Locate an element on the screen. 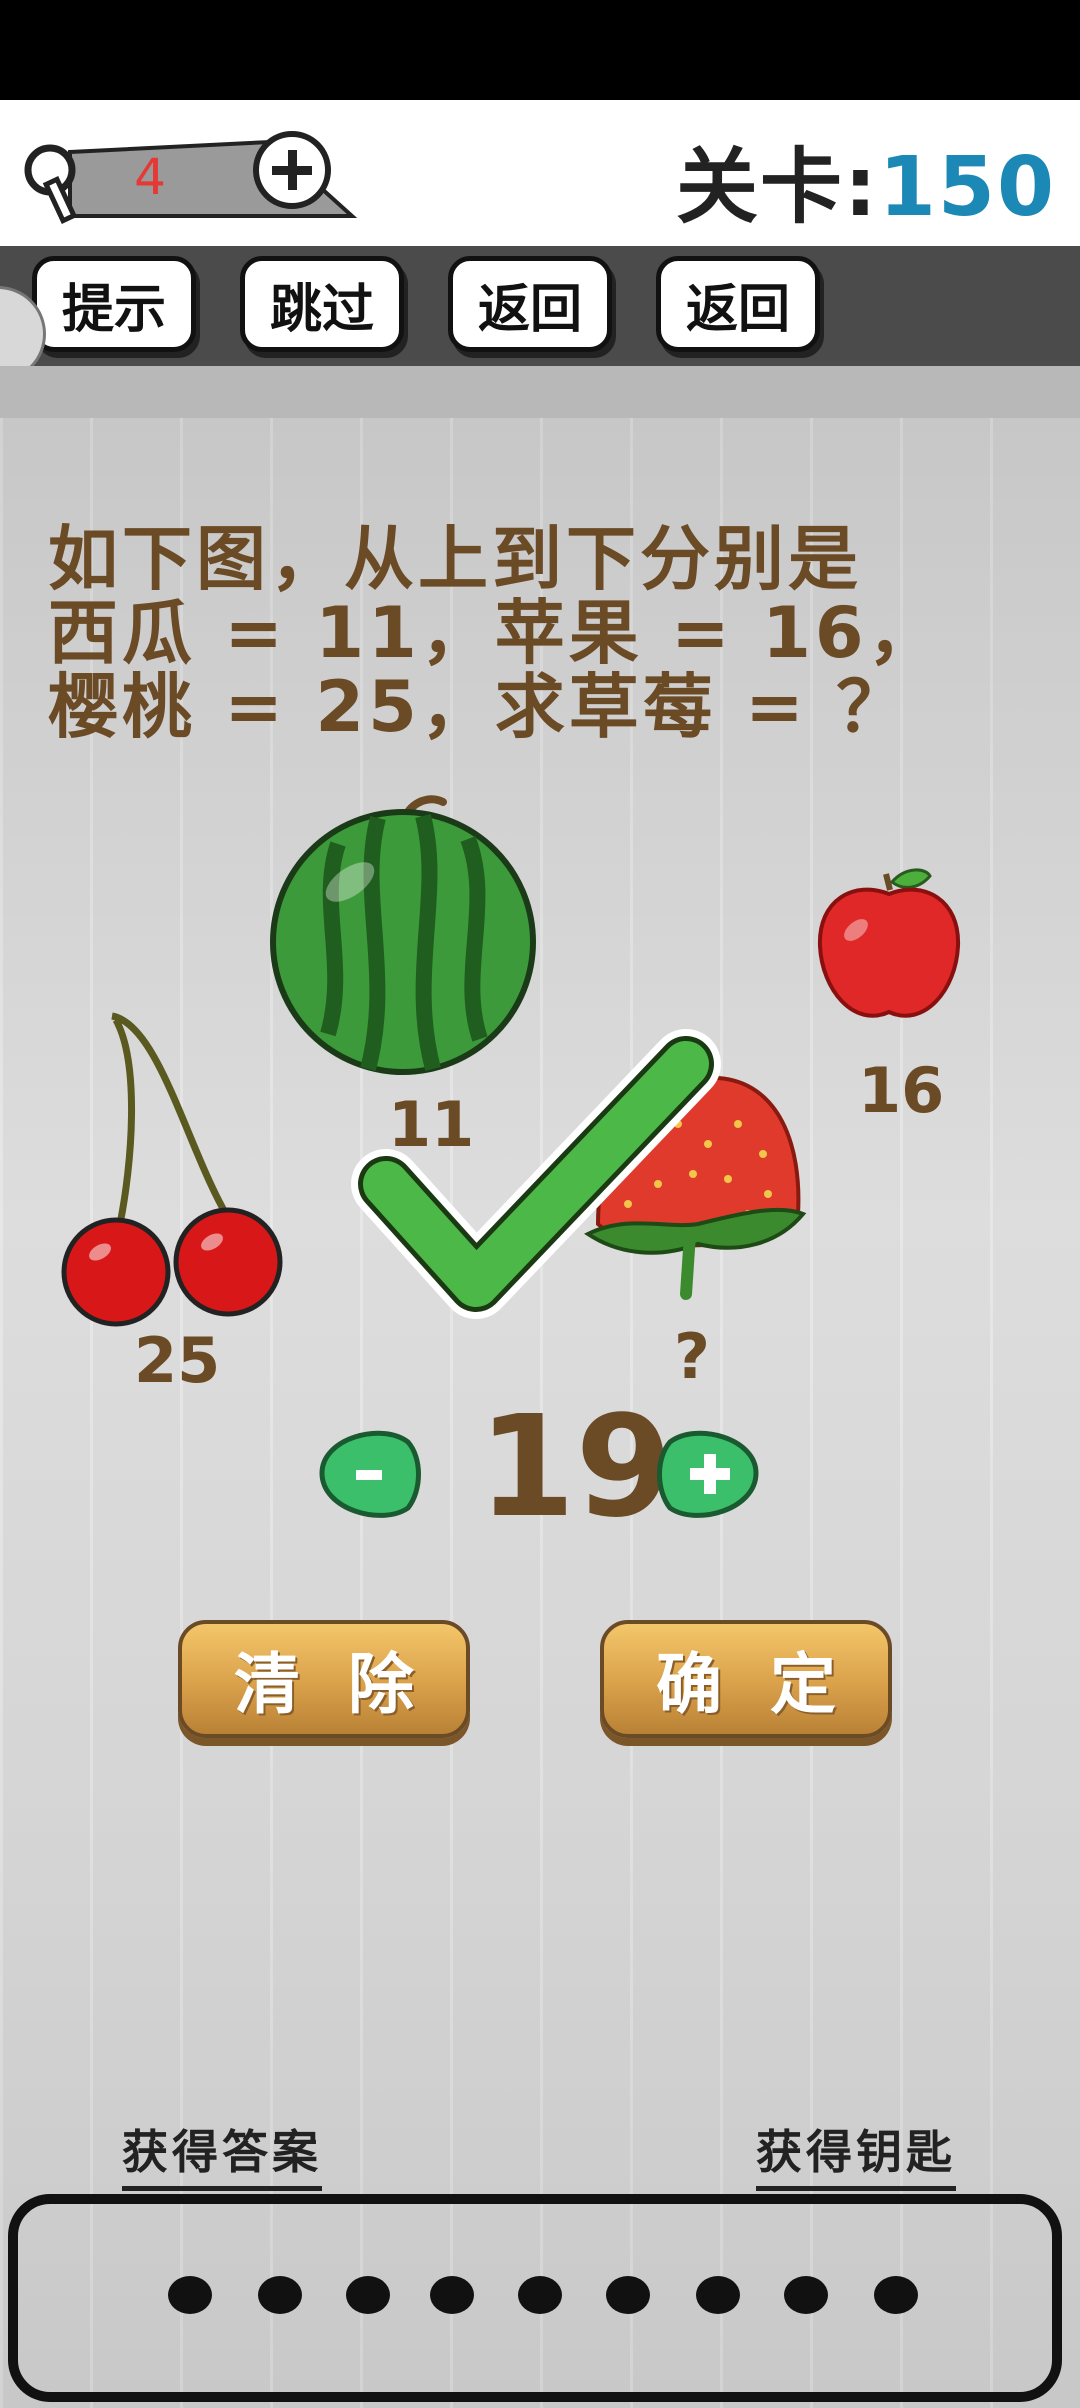 Image resolution: width=1080 pixels, height=2408 pixels. apple-value: 16 is located at coordinates (901, 1090).